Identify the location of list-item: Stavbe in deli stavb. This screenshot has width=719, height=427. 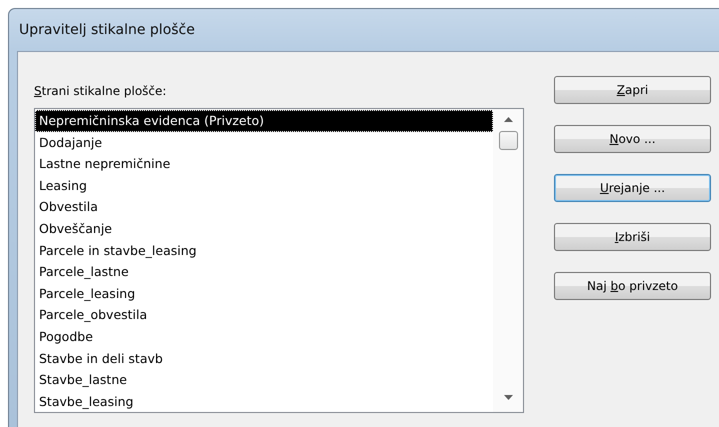
(264, 359).